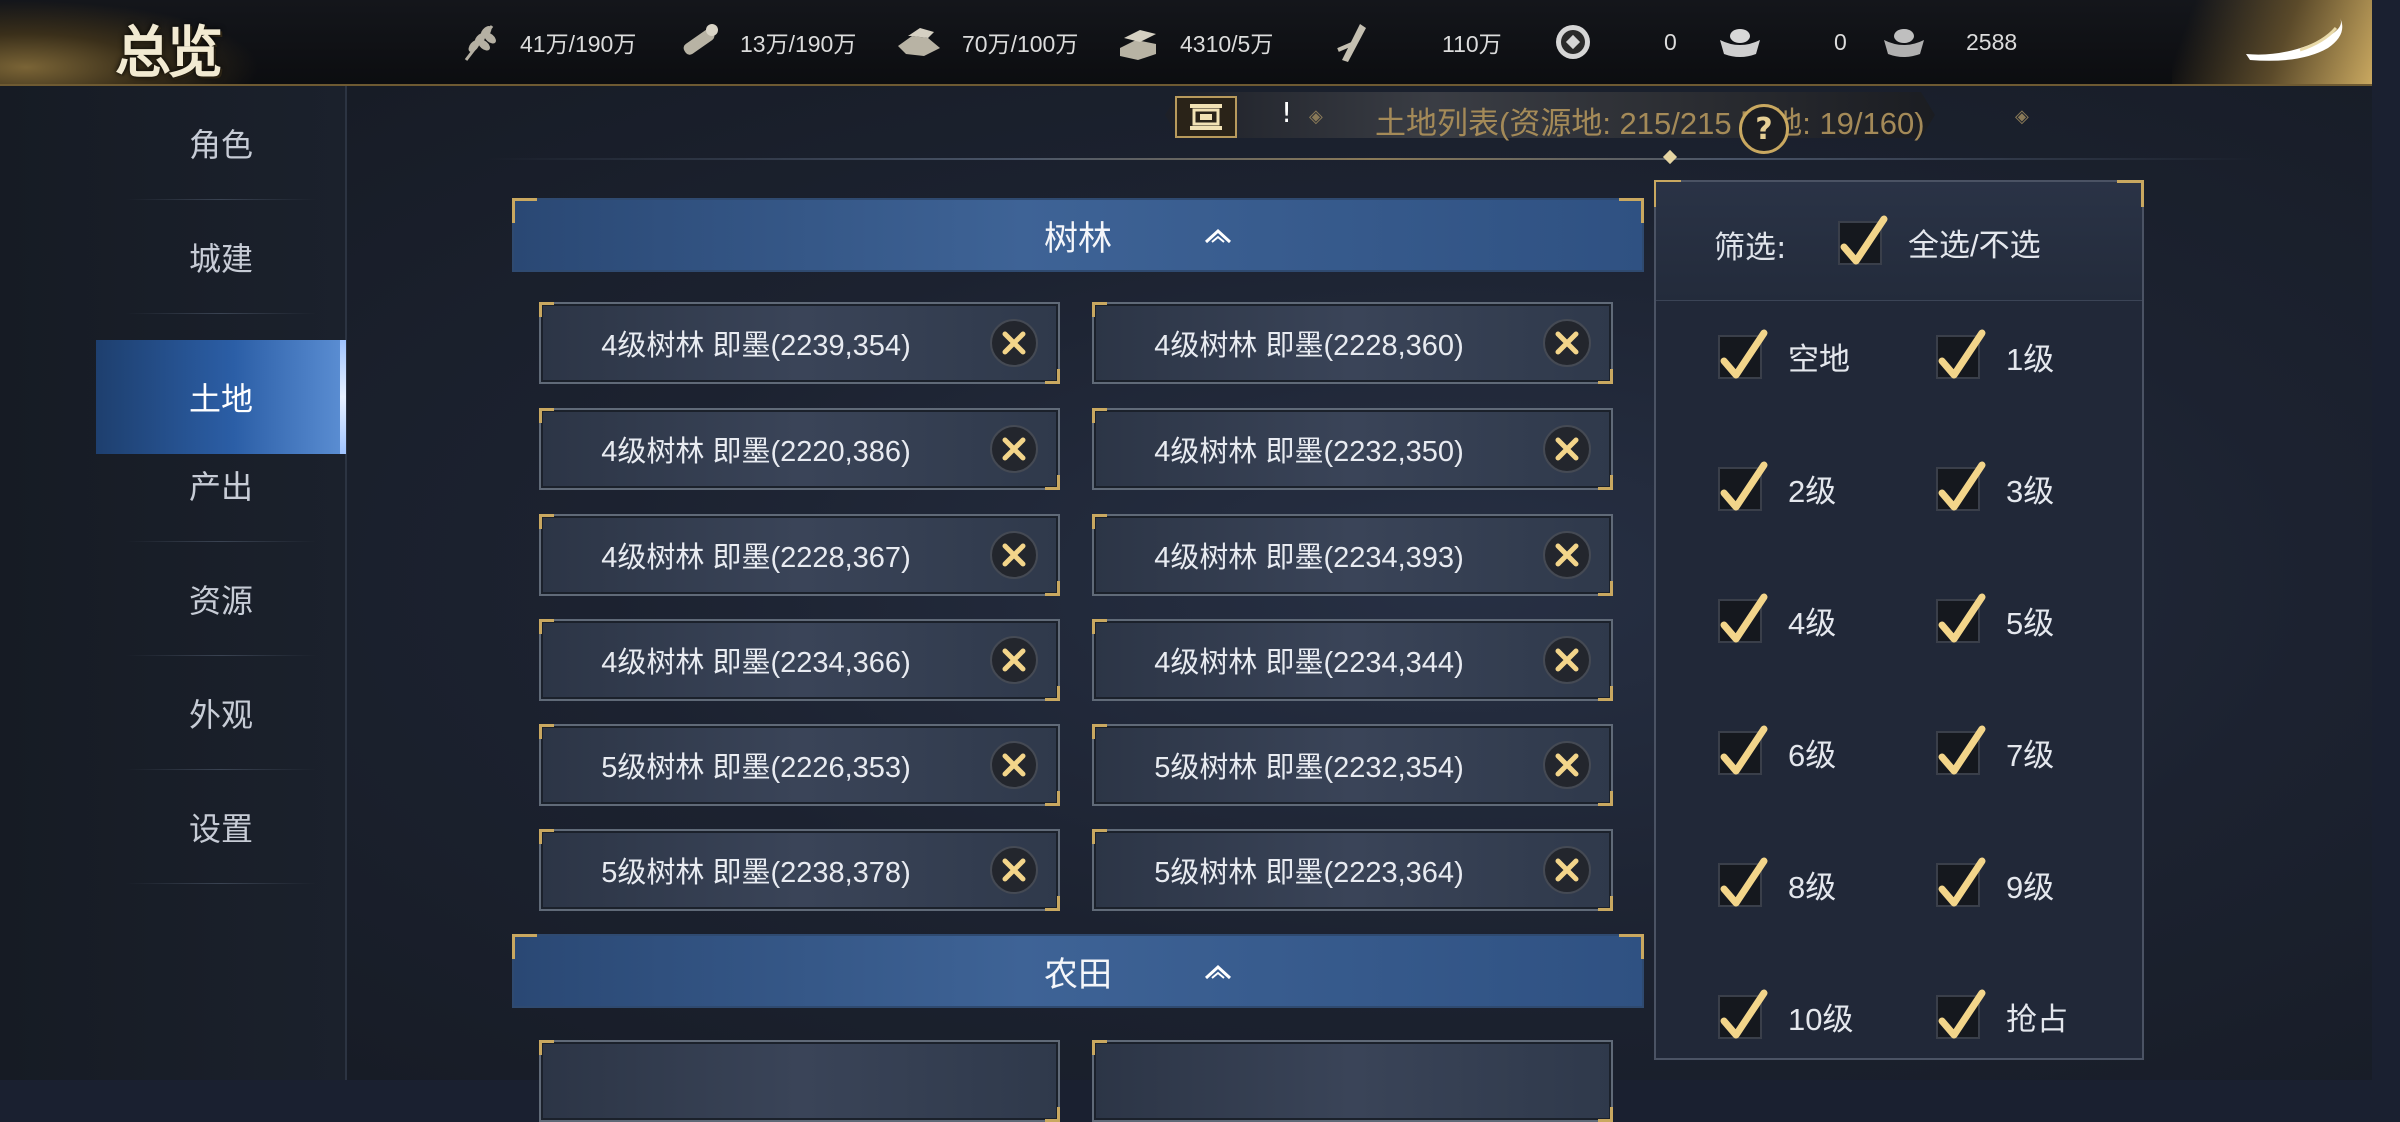  I want to click on gold-ingot-icon, so click(1740, 43).